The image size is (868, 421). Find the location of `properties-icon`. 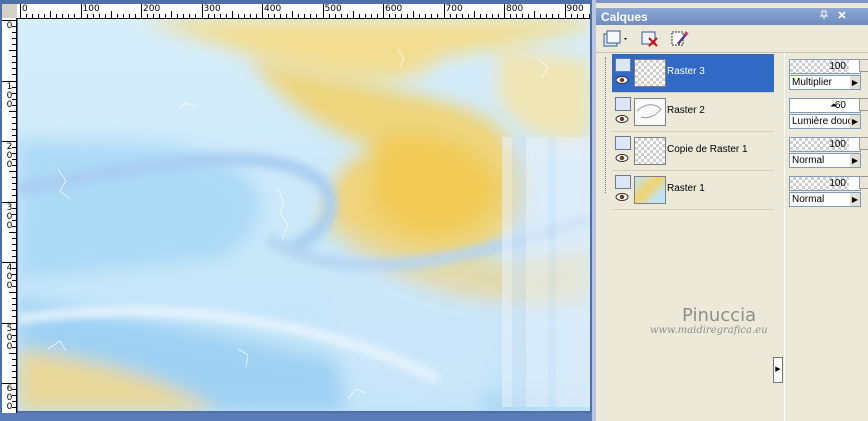

properties-icon is located at coordinates (680, 38).